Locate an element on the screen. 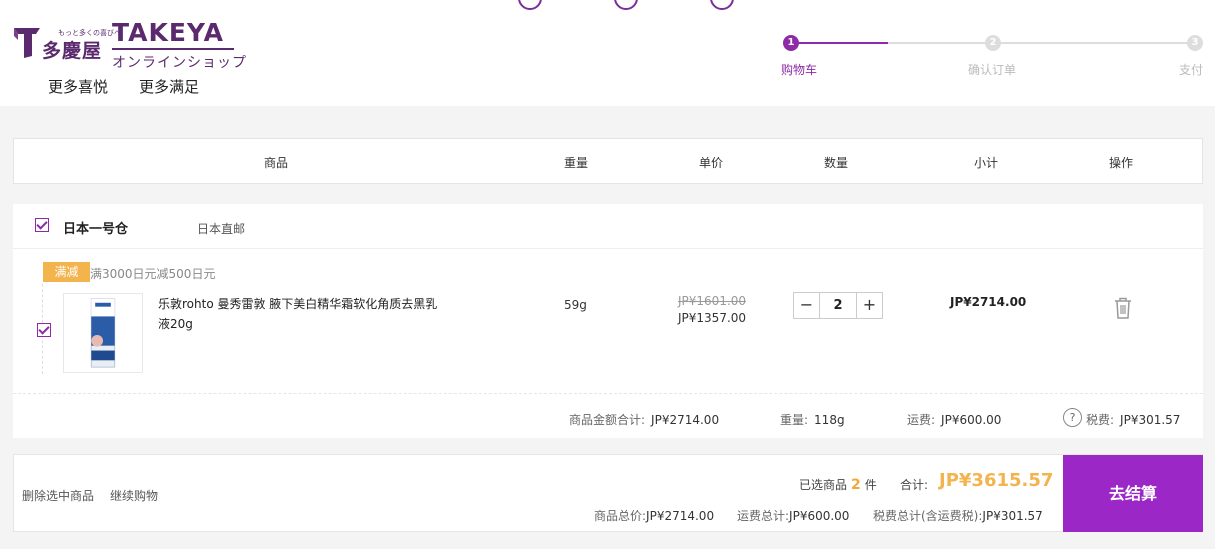  quantity-increase-button: + is located at coordinates (869, 305).